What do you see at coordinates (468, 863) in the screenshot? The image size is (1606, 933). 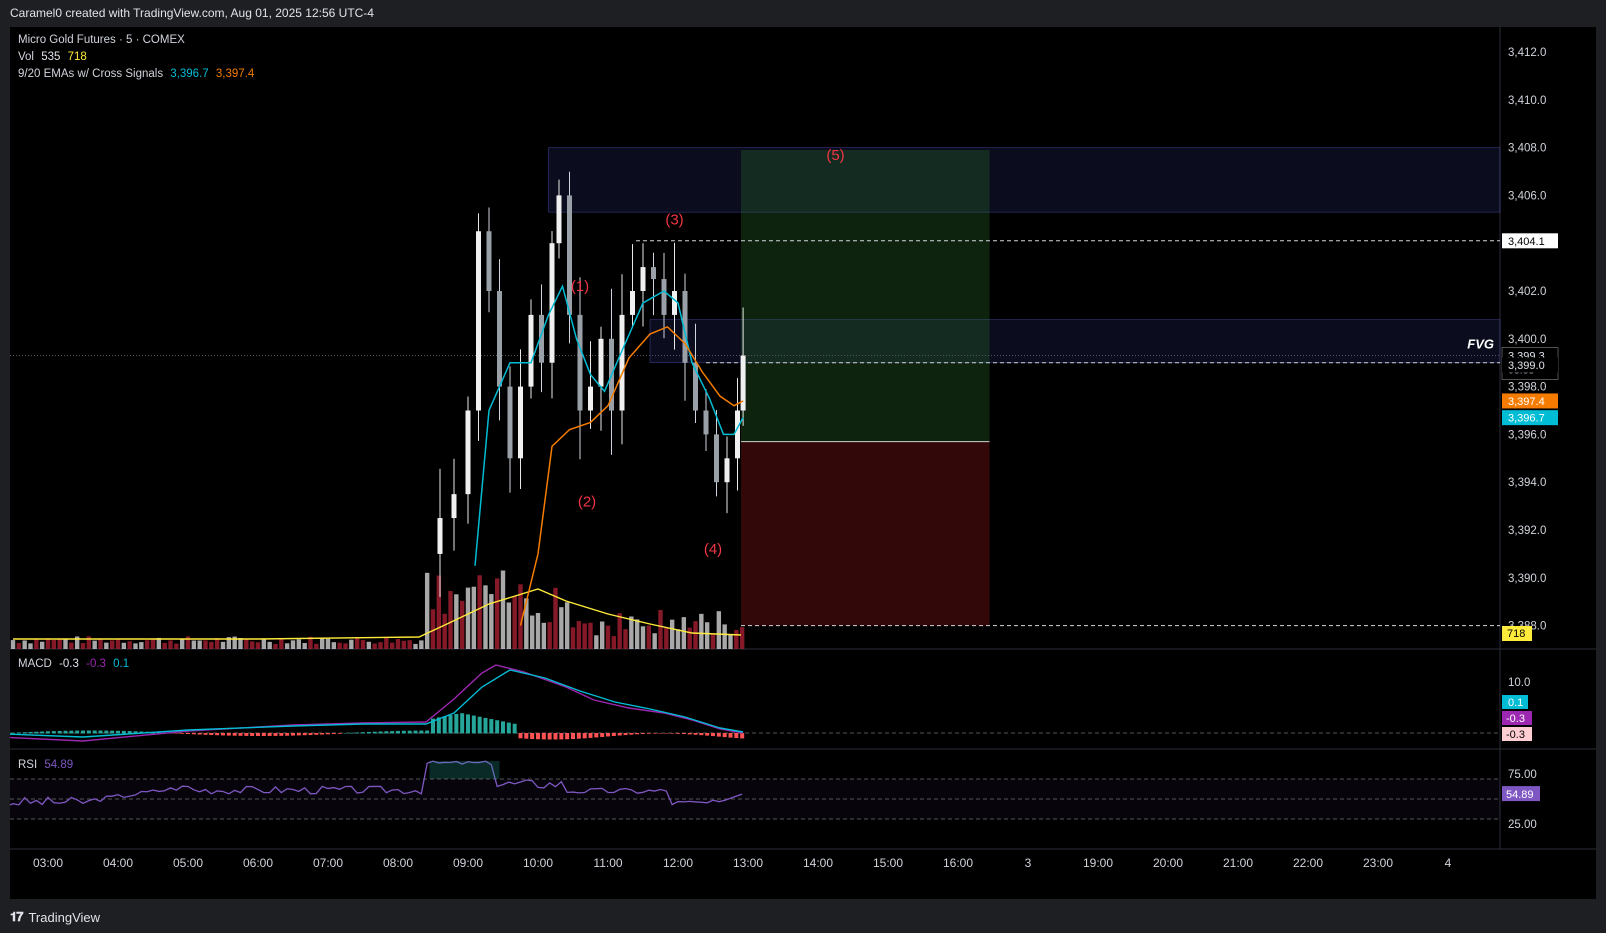 I see `time-label: 09:00` at bounding box center [468, 863].